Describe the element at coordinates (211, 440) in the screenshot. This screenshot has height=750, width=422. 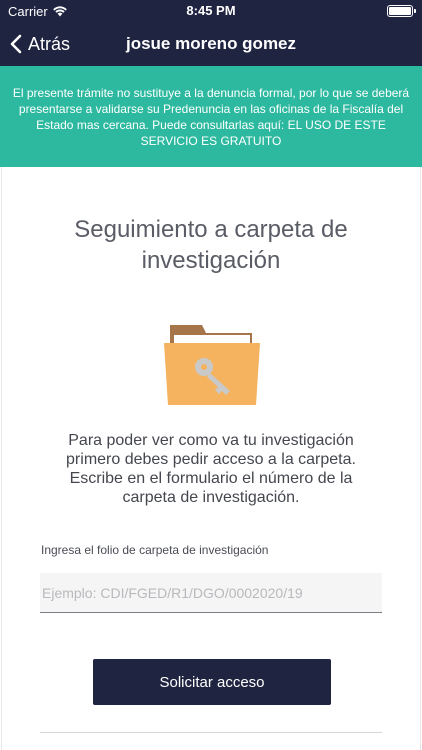
I see `instructions-line-1: Para poder ver como va tu investigación` at that location.